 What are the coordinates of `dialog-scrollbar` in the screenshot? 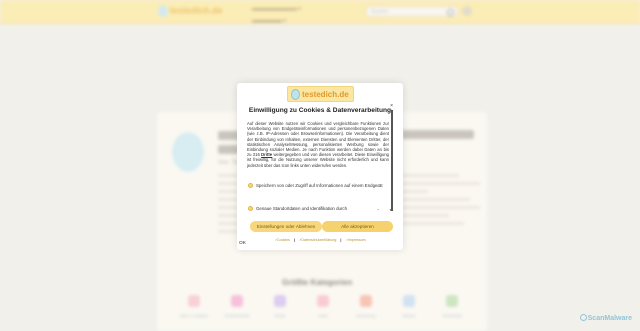 It's located at (392, 160).